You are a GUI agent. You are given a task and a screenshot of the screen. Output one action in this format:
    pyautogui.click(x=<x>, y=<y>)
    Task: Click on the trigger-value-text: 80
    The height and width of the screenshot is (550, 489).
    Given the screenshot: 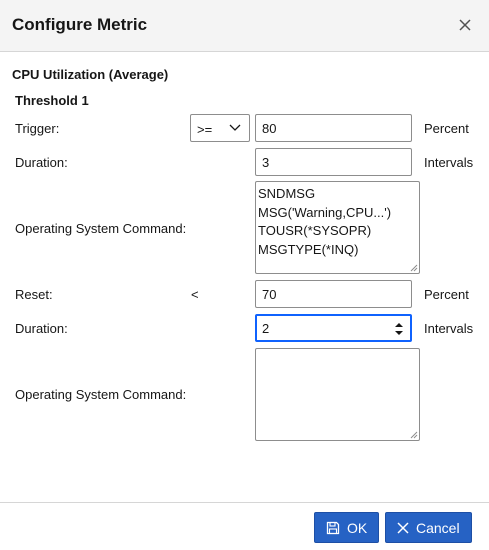 What is the action you would take?
    pyautogui.click(x=269, y=128)
    